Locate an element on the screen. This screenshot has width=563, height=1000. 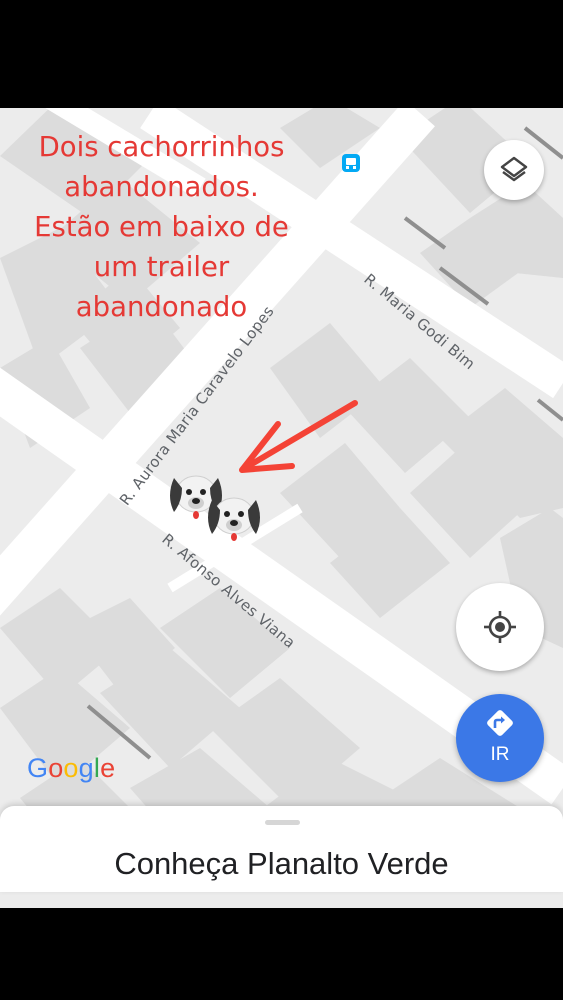
annotation-line: abandonados. is located at coordinates (161, 187).